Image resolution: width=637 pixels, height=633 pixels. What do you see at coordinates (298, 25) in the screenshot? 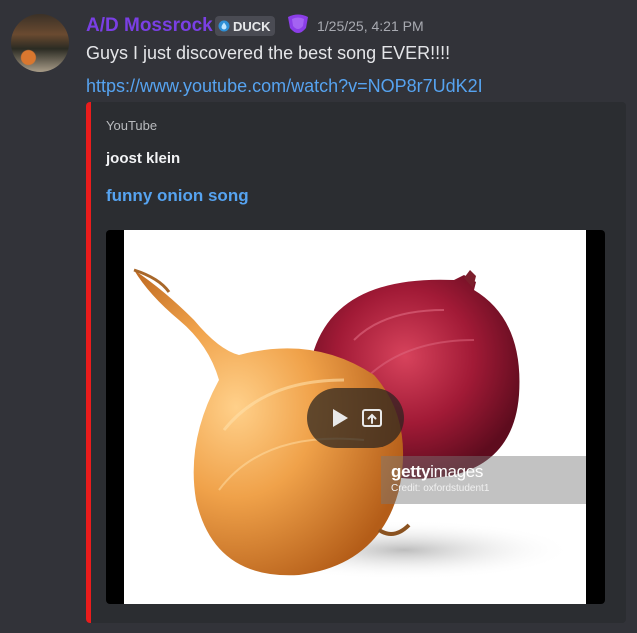
I see `purple-badge-icon` at bounding box center [298, 25].